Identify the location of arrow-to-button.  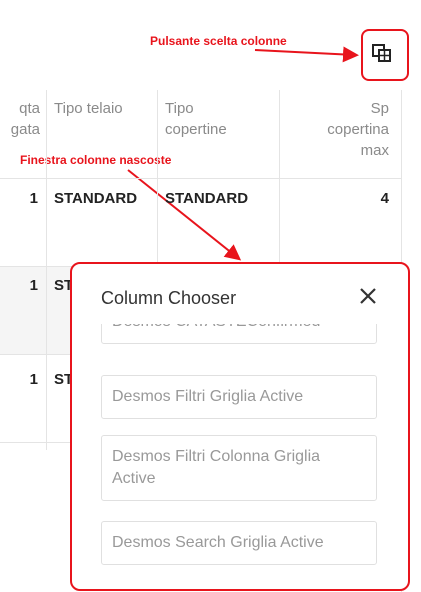
(306, 54).